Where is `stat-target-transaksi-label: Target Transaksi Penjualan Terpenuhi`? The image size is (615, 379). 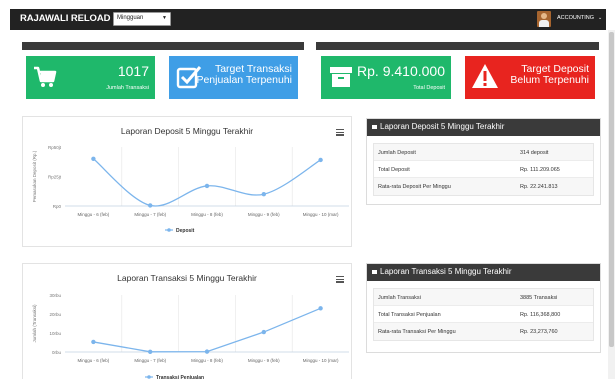 stat-target-transaksi-label: Target Transaksi Penjualan Terpenuhi is located at coordinates (244, 75).